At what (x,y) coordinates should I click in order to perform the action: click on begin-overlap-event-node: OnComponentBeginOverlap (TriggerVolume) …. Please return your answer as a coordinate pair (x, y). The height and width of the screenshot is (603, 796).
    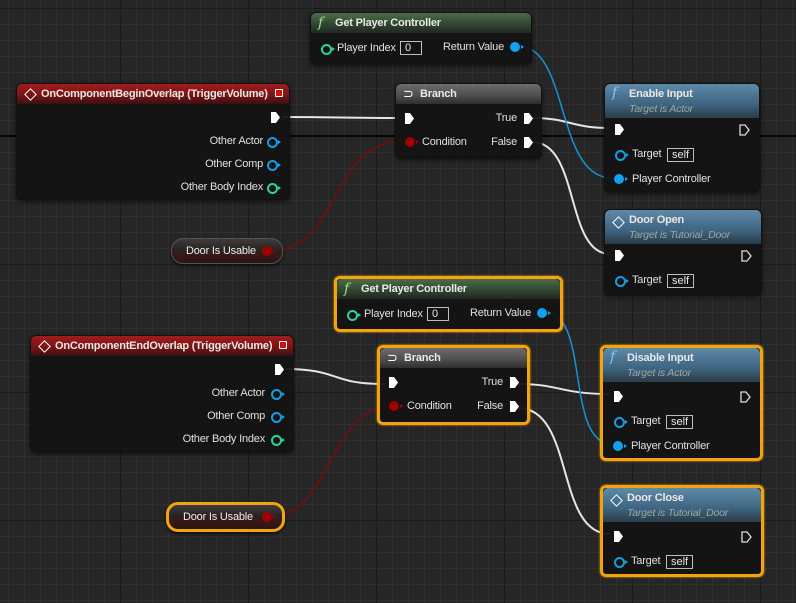
    Looking at the image, I should click on (153, 141).